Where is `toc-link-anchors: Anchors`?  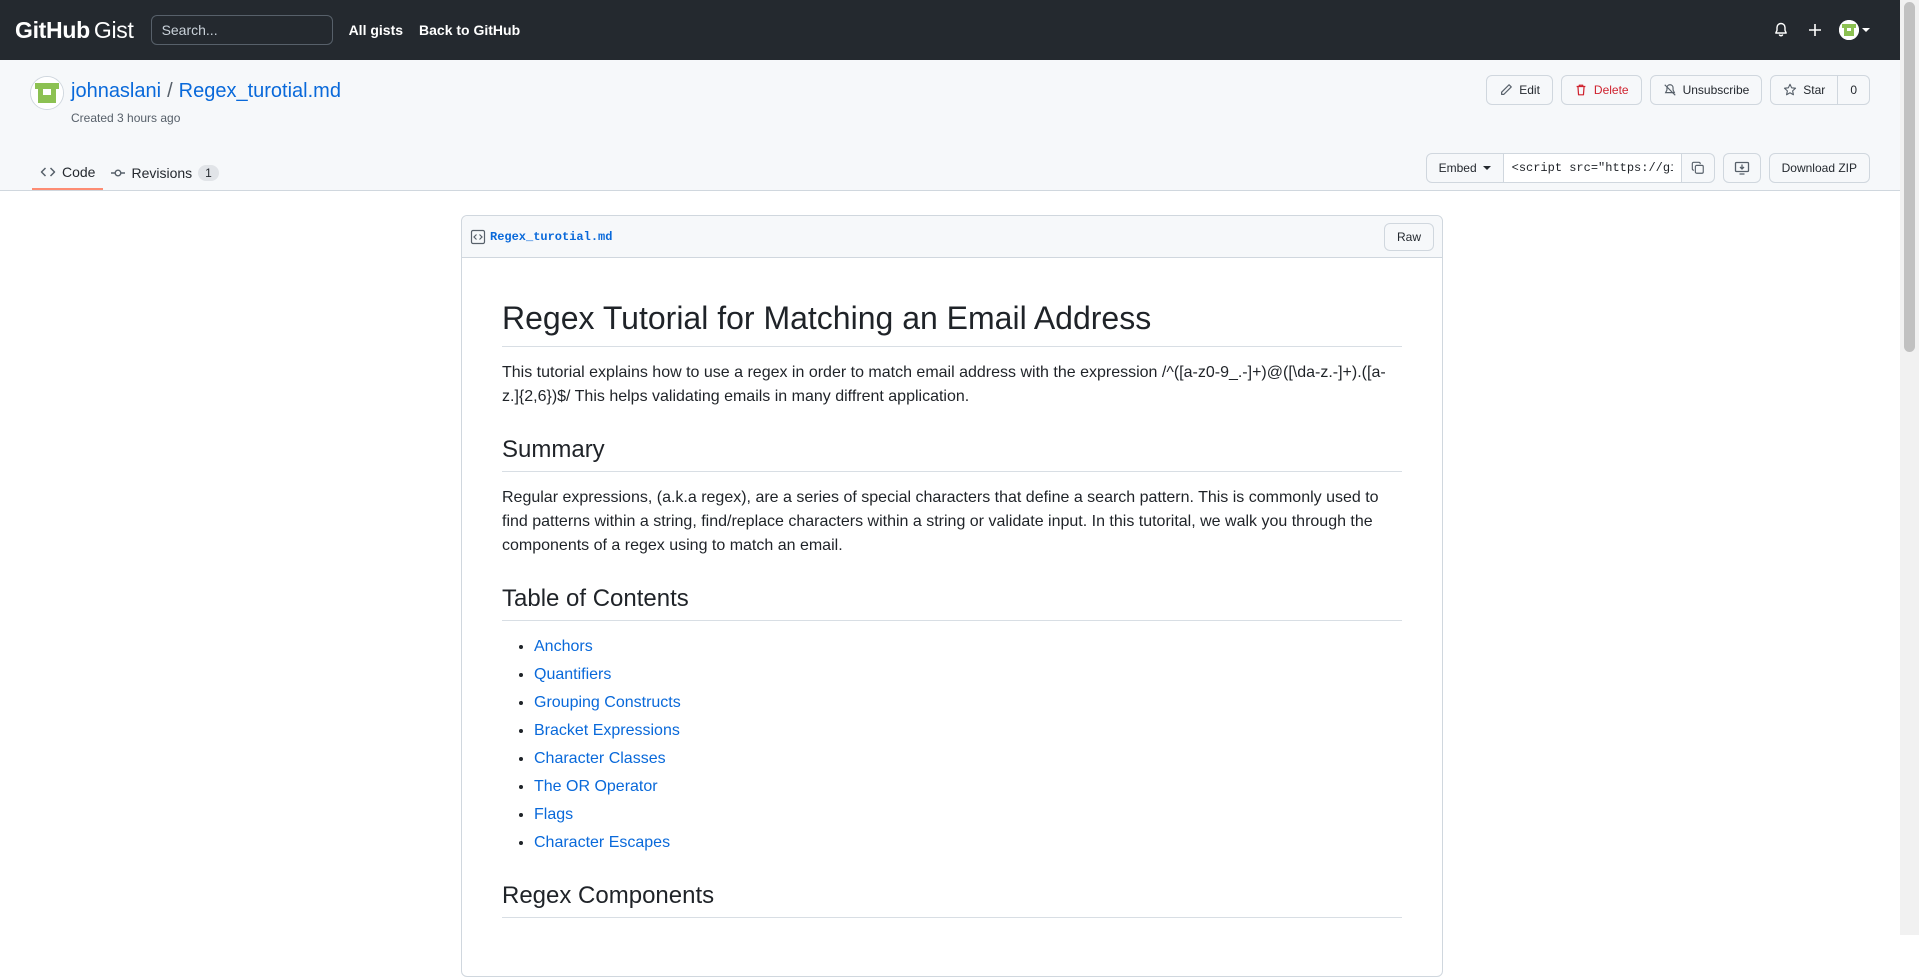 toc-link-anchors: Anchors is located at coordinates (563, 646).